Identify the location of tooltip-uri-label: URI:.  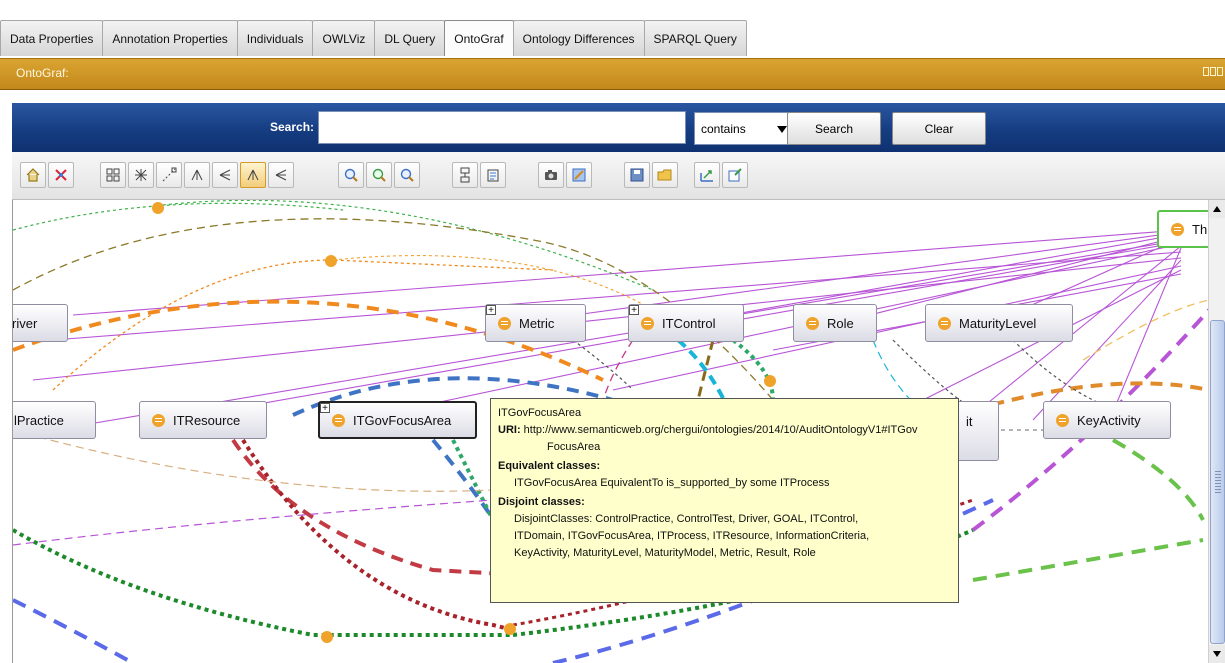
(509, 430).